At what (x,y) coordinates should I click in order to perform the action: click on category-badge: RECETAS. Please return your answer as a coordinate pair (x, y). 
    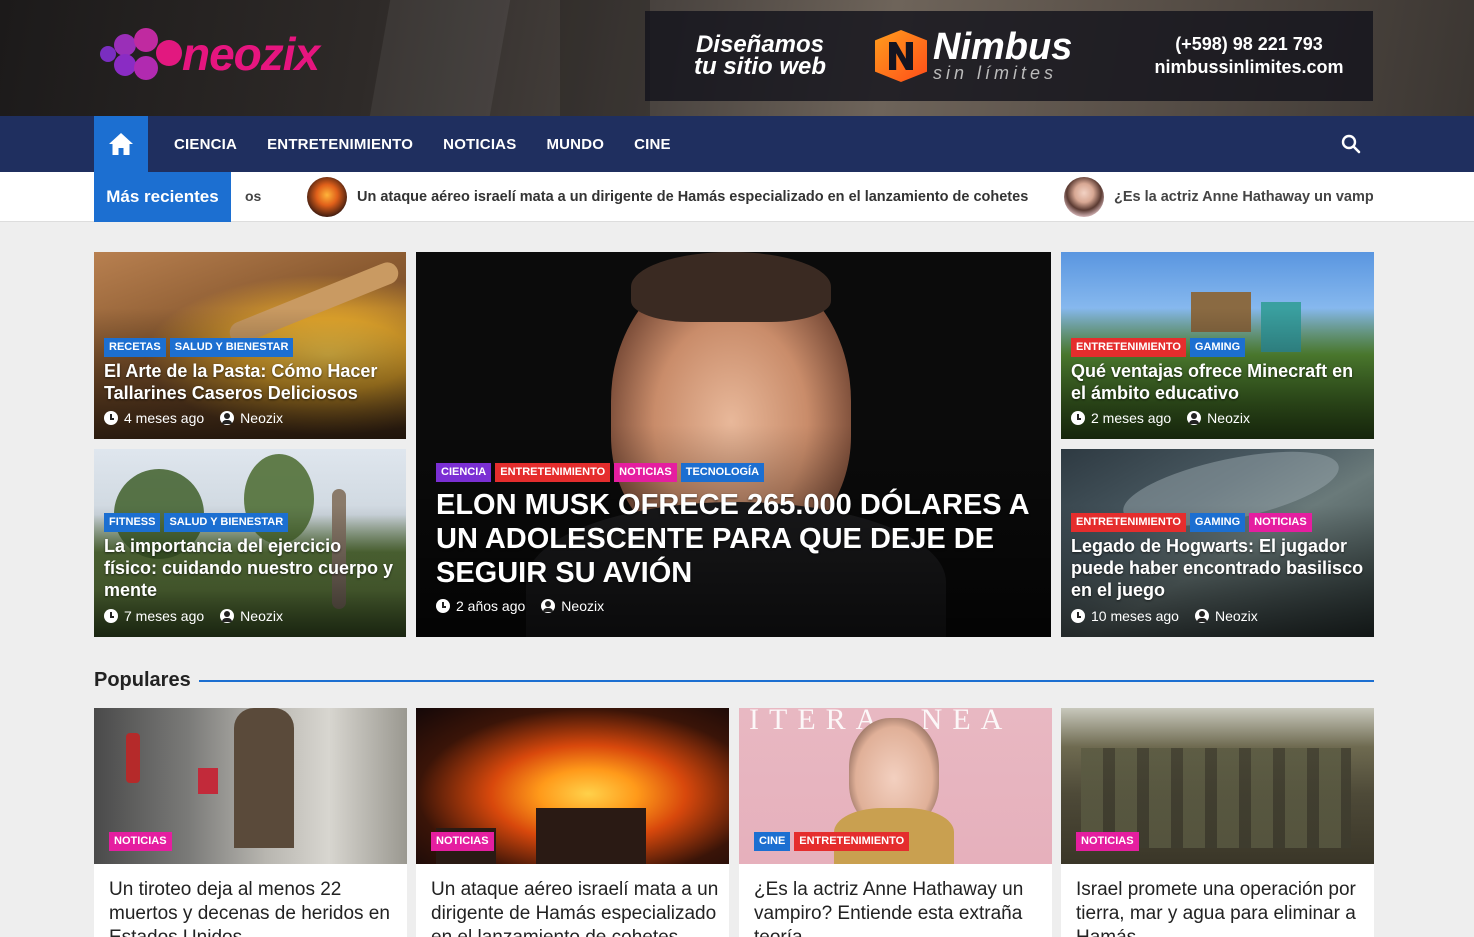
    Looking at the image, I should click on (135, 347).